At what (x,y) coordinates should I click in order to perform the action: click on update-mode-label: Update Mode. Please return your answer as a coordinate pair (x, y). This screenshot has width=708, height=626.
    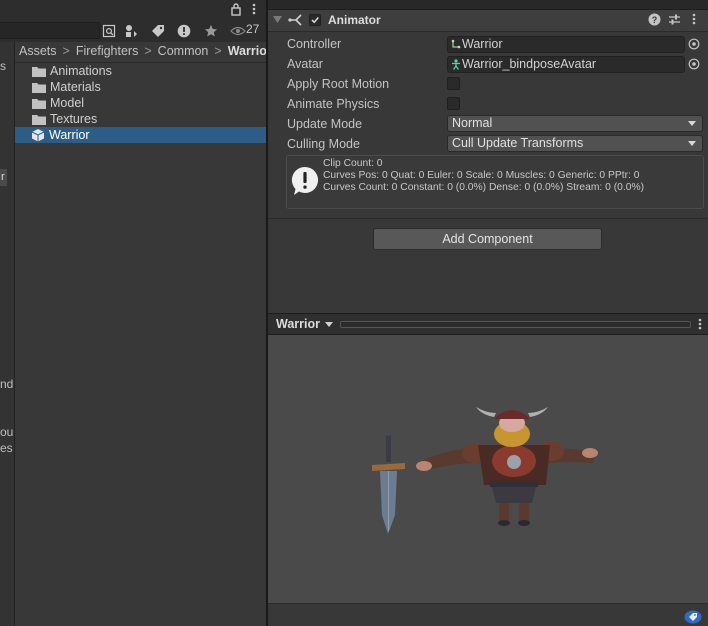
    Looking at the image, I should click on (325, 124).